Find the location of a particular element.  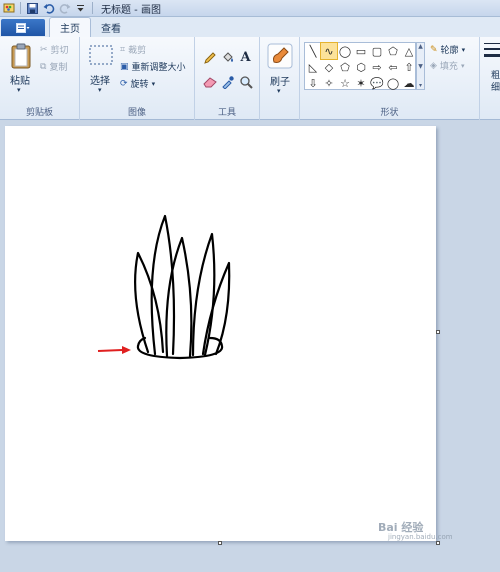

fill-label: 填充 is located at coordinates (448, 67).